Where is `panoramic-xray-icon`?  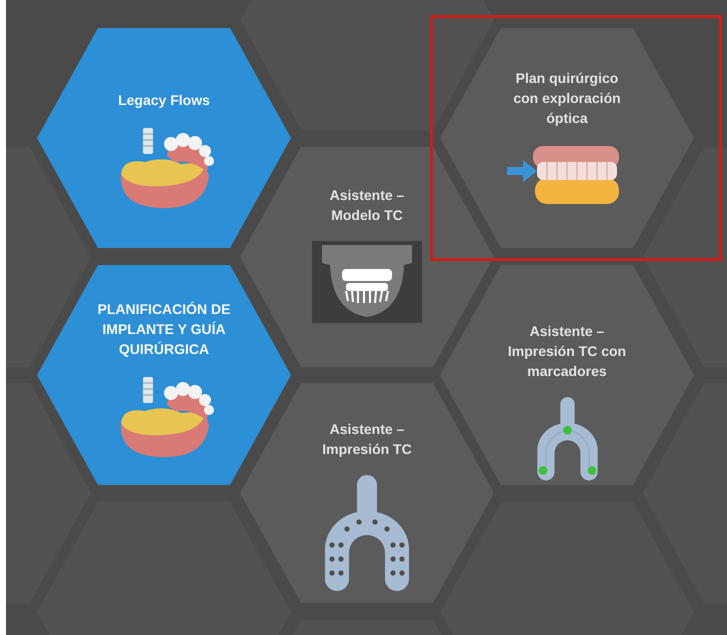 panoramic-xray-icon is located at coordinates (367, 282).